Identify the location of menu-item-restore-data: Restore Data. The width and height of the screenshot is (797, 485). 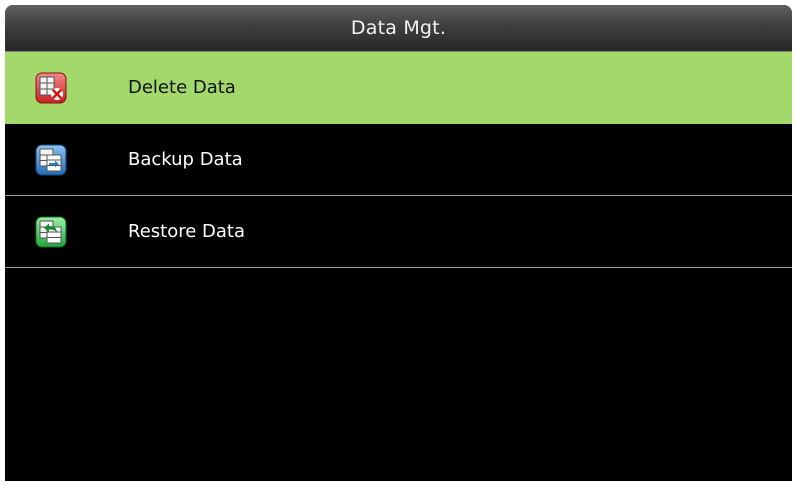
(398, 232).